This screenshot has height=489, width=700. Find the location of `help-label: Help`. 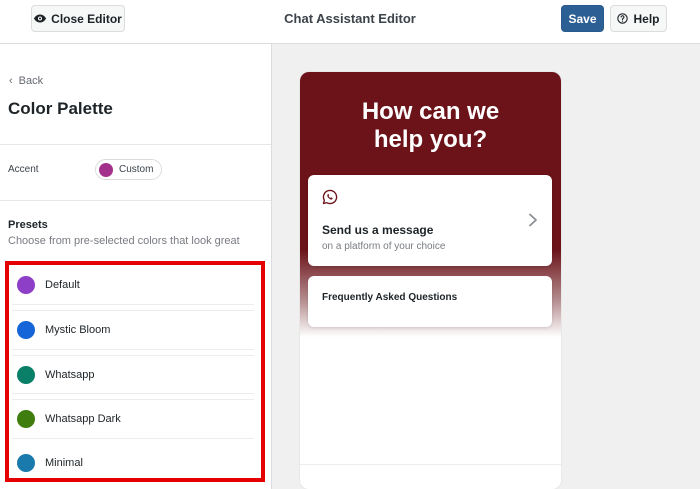

help-label: Help is located at coordinates (646, 18).